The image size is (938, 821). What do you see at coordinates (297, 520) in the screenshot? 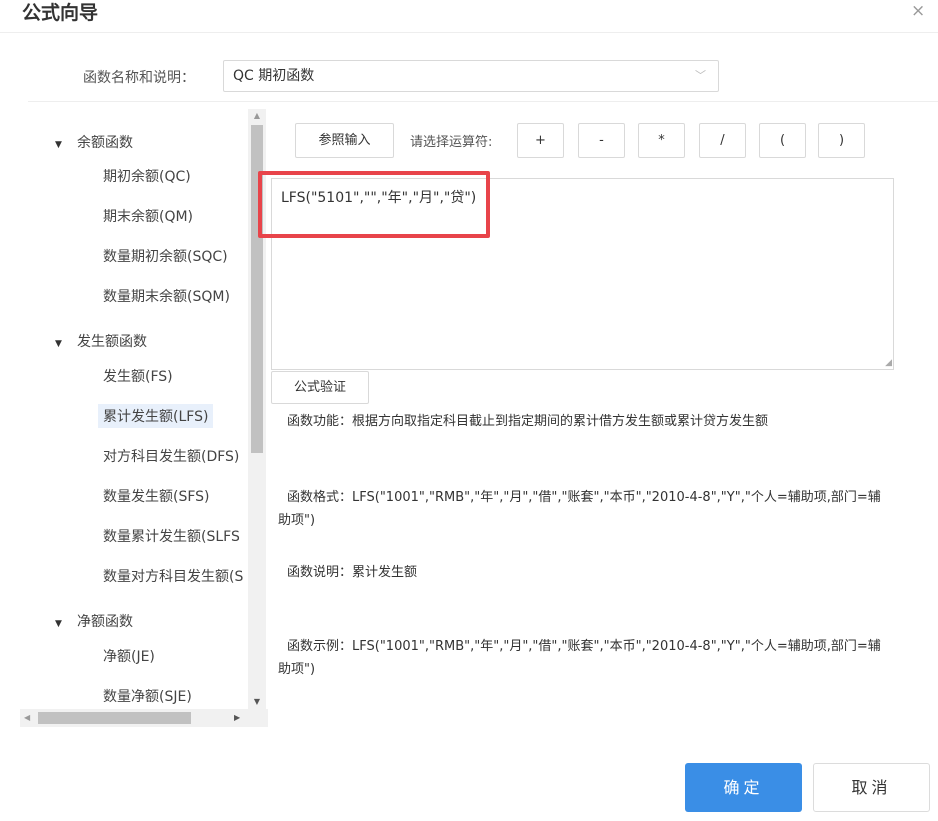
I see `desc-format-line2: 助项")` at bounding box center [297, 520].